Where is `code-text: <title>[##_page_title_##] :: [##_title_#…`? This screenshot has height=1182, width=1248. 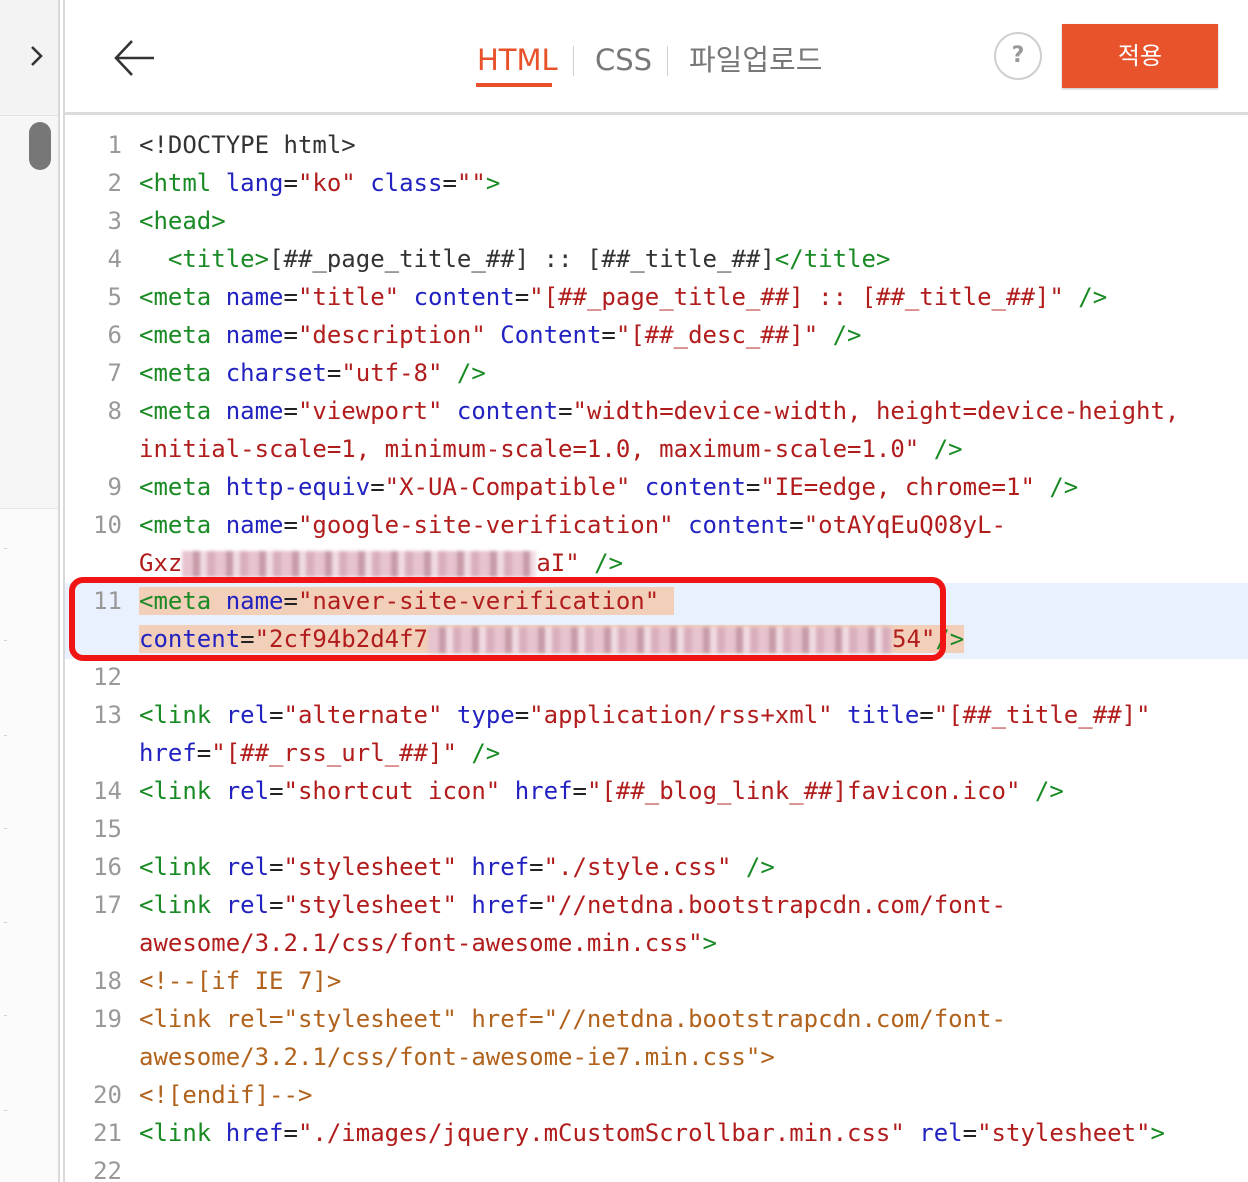 code-text: <title>[##_page_title_##] :: [##_title_#… is located at coordinates (529, 259).